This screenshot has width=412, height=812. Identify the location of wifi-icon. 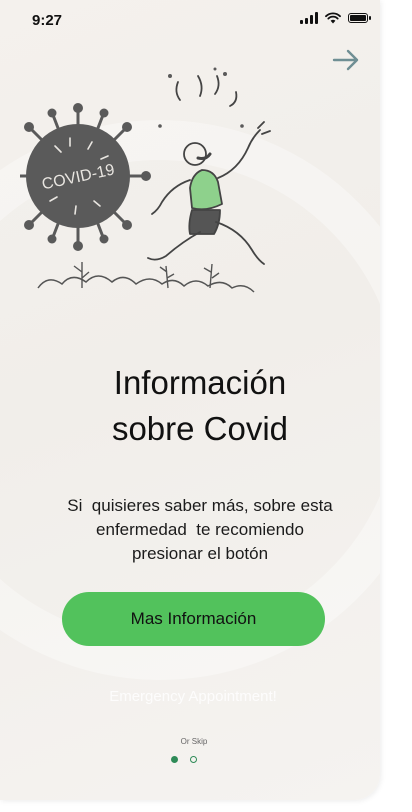
(333, 18).